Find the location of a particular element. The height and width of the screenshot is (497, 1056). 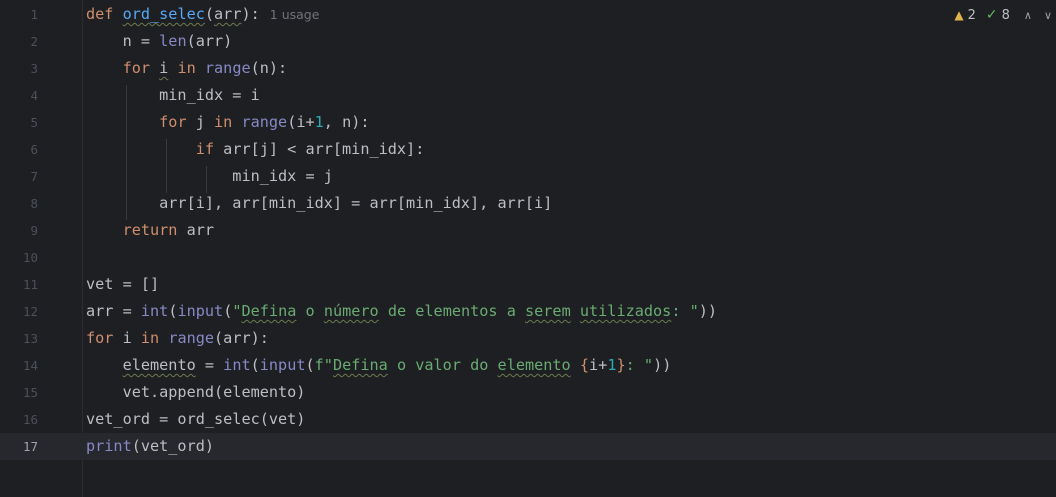

code-line: 3 for i in range(n): is located at coordinates (528, 68).